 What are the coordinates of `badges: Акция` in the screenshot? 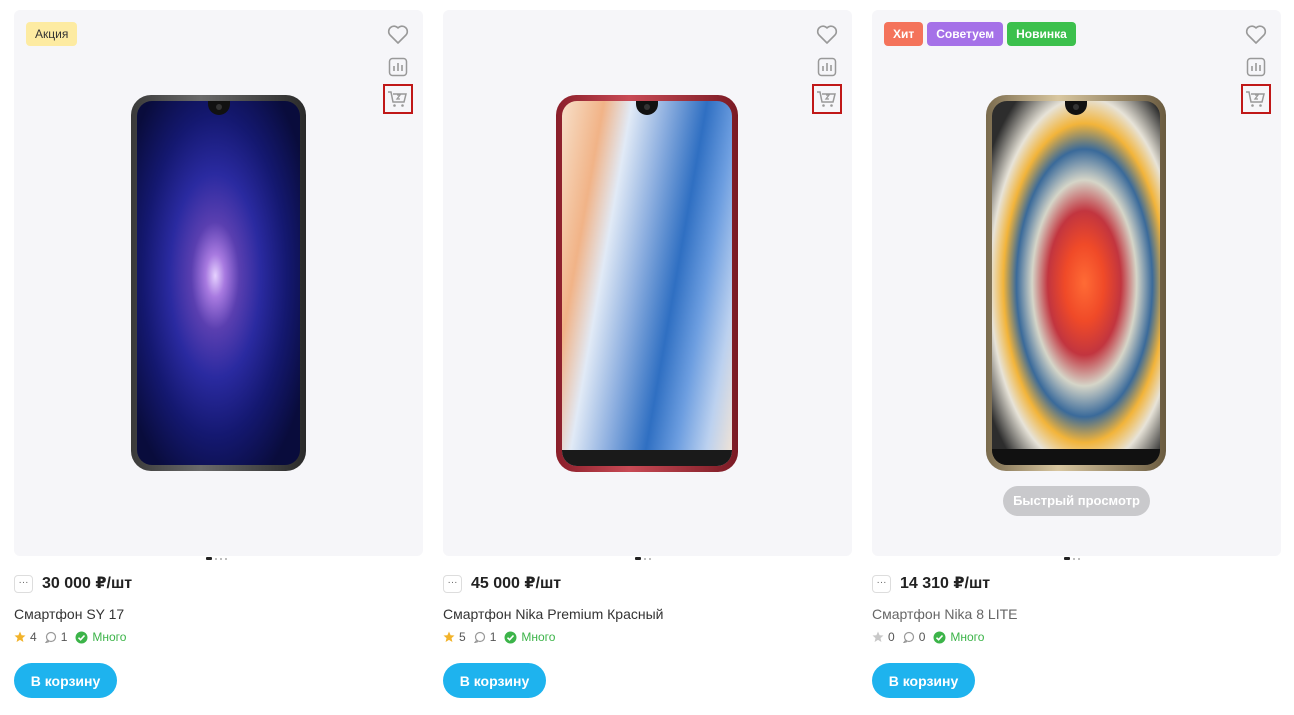 It's located at (52, 34).